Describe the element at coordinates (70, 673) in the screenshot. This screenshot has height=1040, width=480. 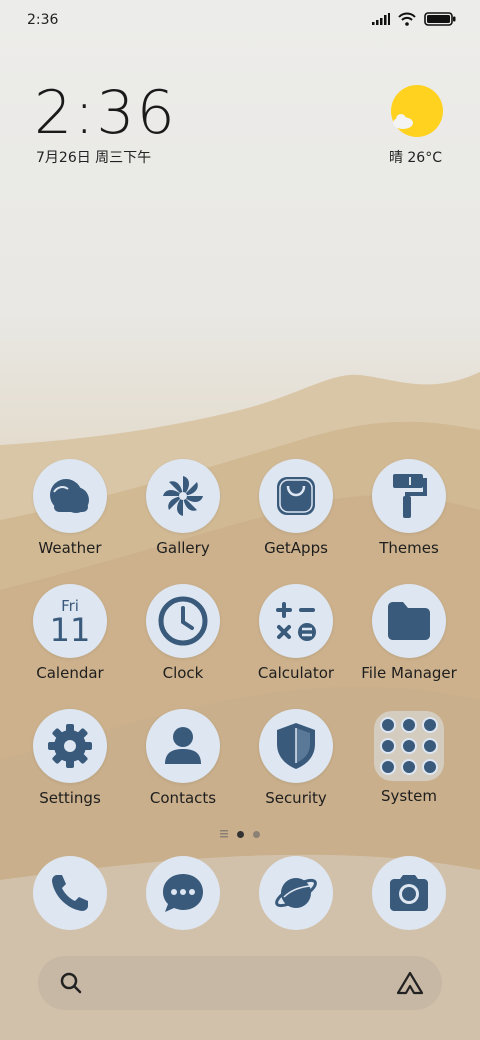
I see `app-label: Calendar` at that location.